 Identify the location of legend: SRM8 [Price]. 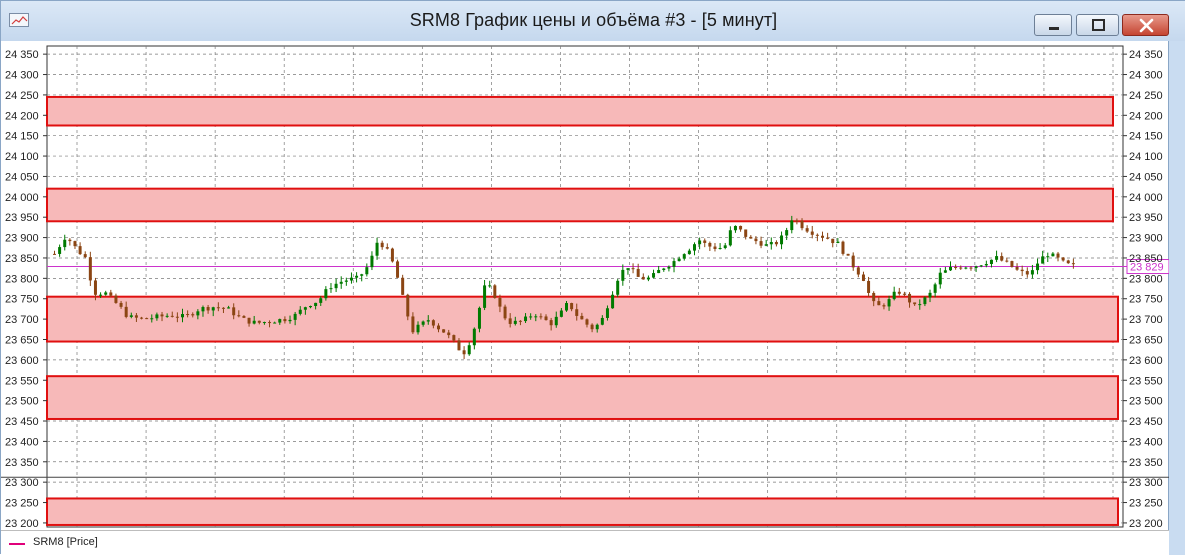
(585, 542).